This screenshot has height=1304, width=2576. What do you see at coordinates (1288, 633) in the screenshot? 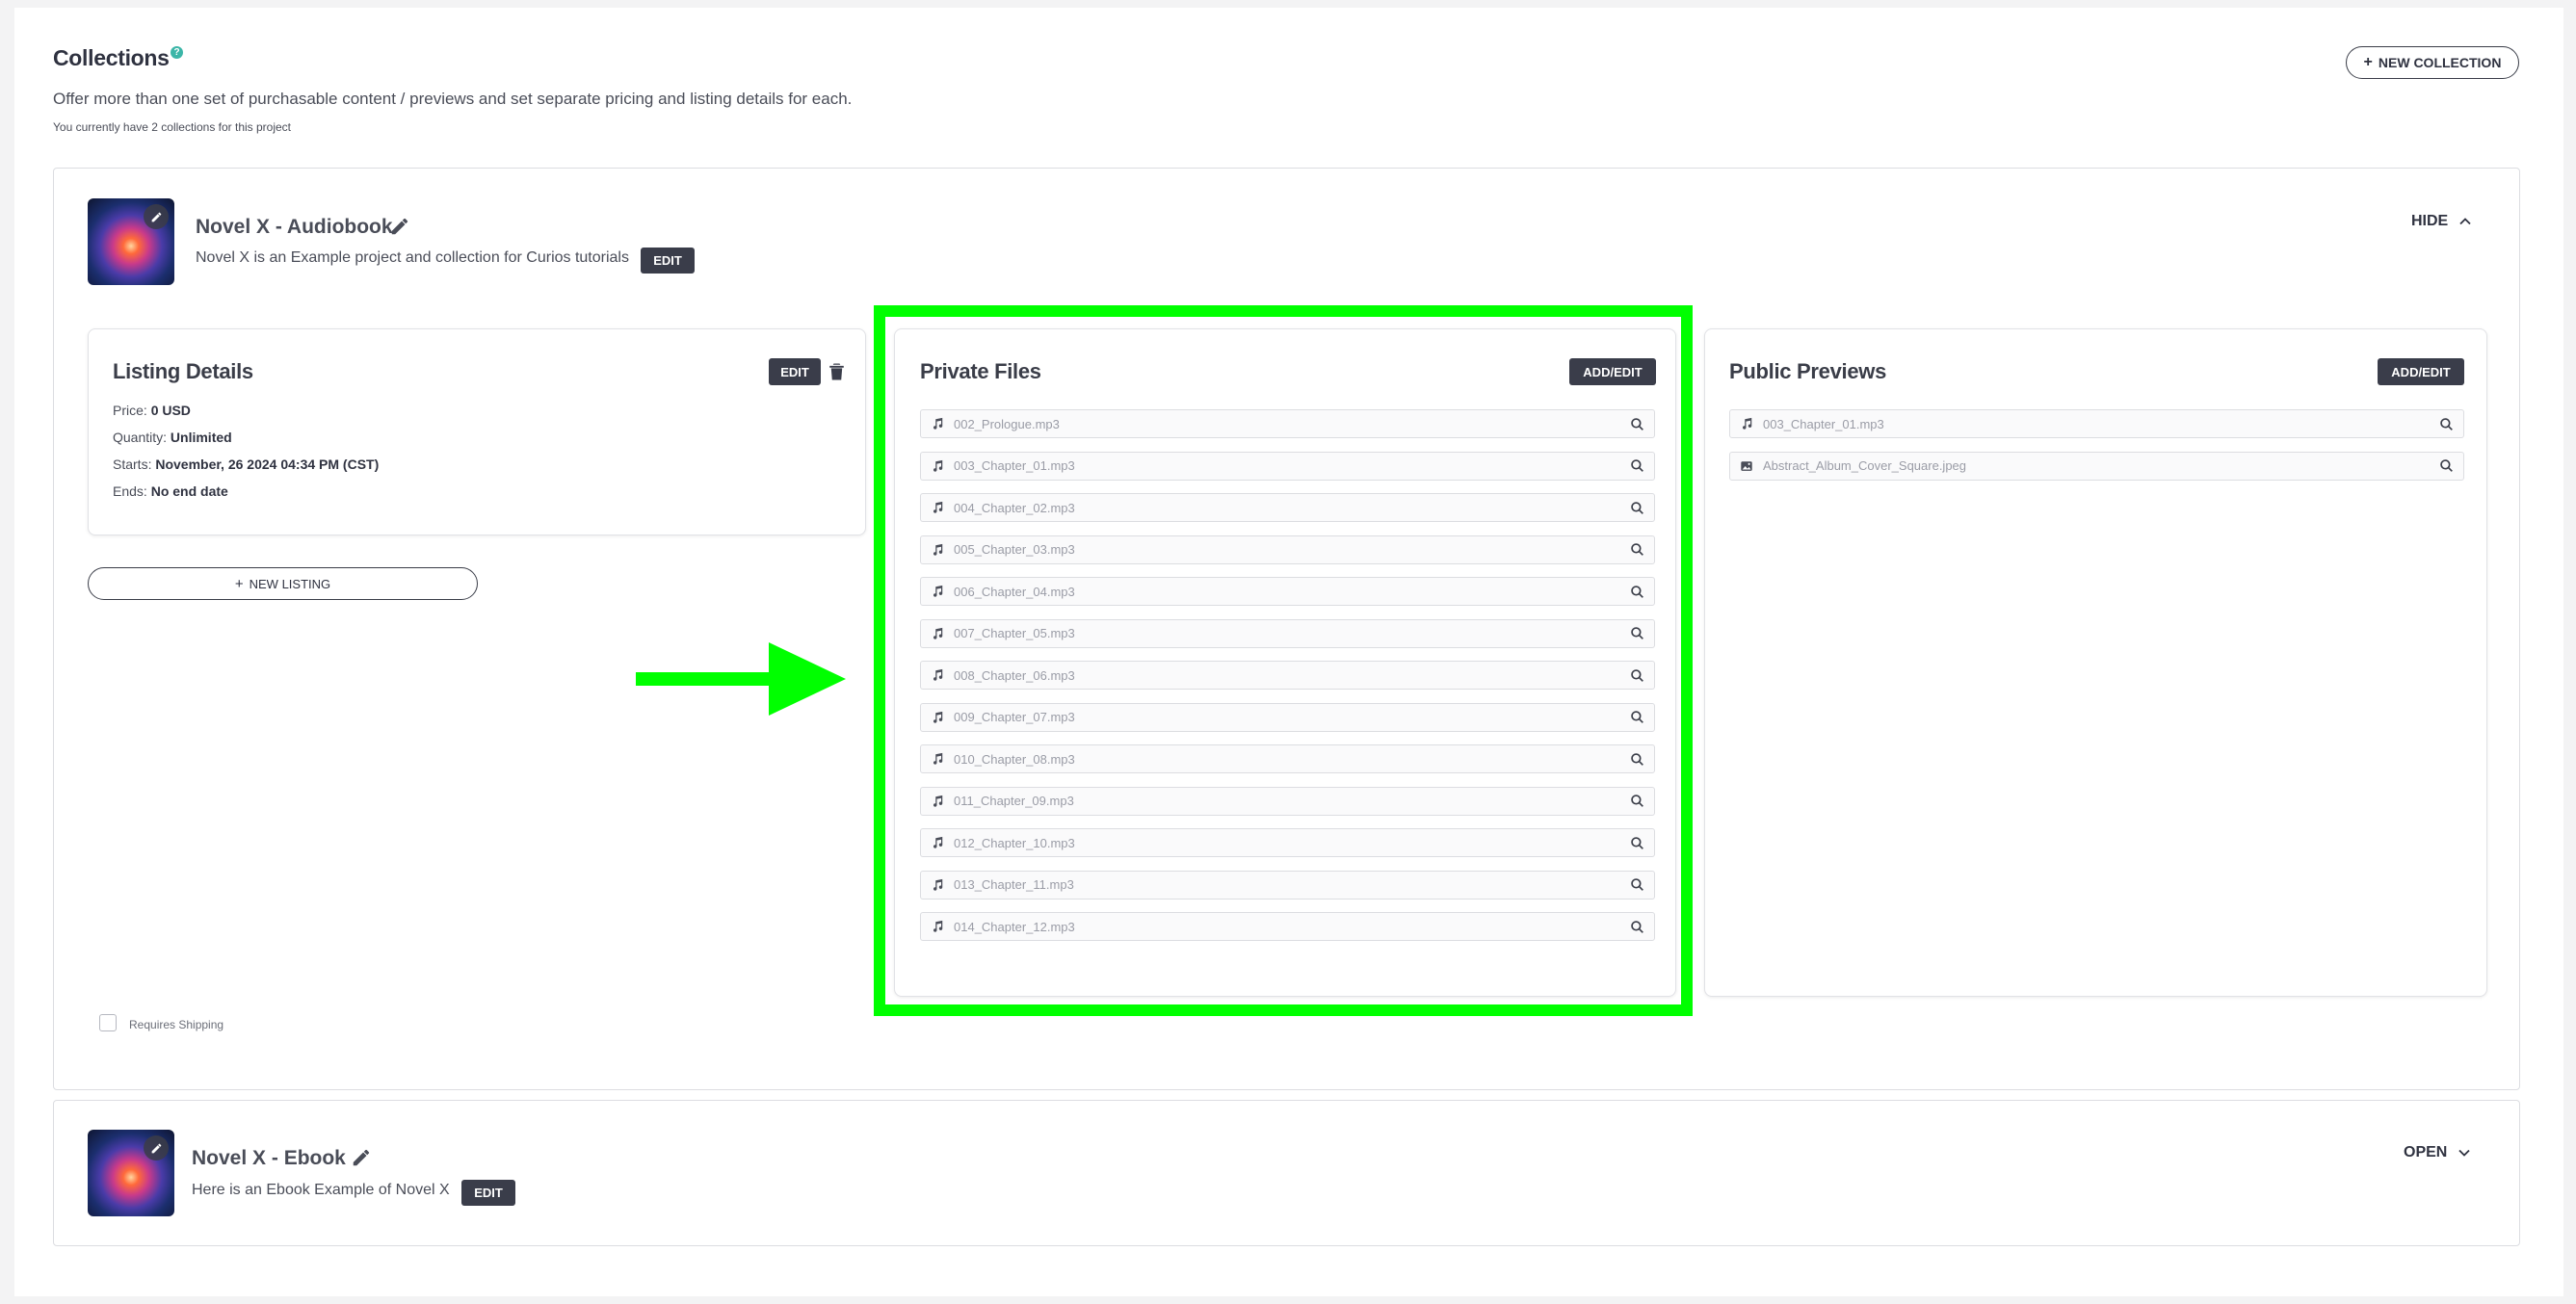
I see `file-row: 007_Chapter_05.mp3` at bounding box center [1288, 633].